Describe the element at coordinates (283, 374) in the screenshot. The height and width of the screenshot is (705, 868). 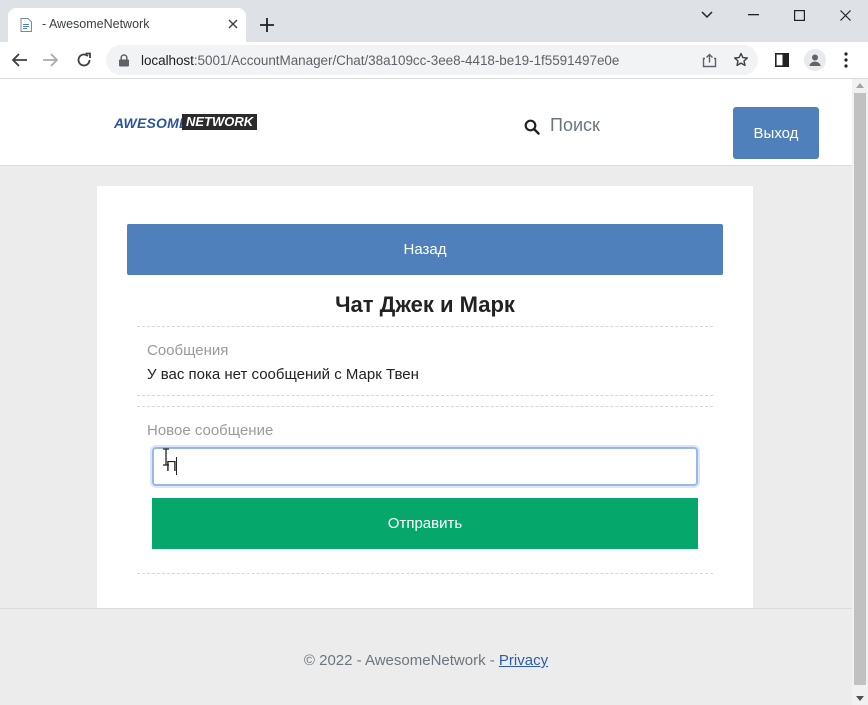
I see `no-messages-text: У вас пока нет сообщений с Марк Твен` at that location.